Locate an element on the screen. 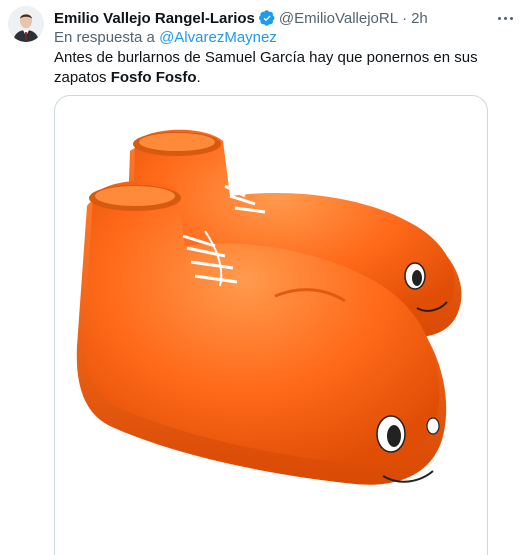 This screenshot has width=527, height=555. timestamp: 2h is located at coordinates (419, 18).